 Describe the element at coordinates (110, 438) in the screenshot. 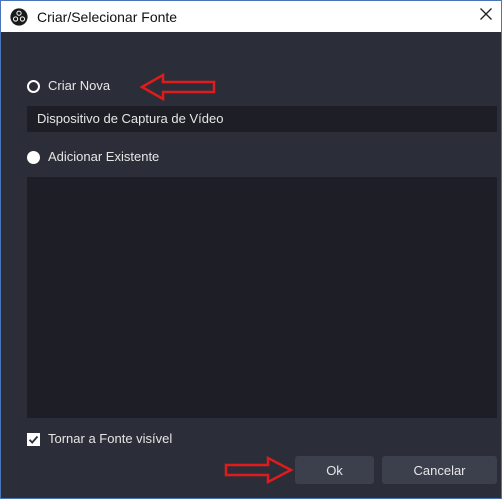

I see `make-visible-label: Tornar a Fonte visível` at that location.